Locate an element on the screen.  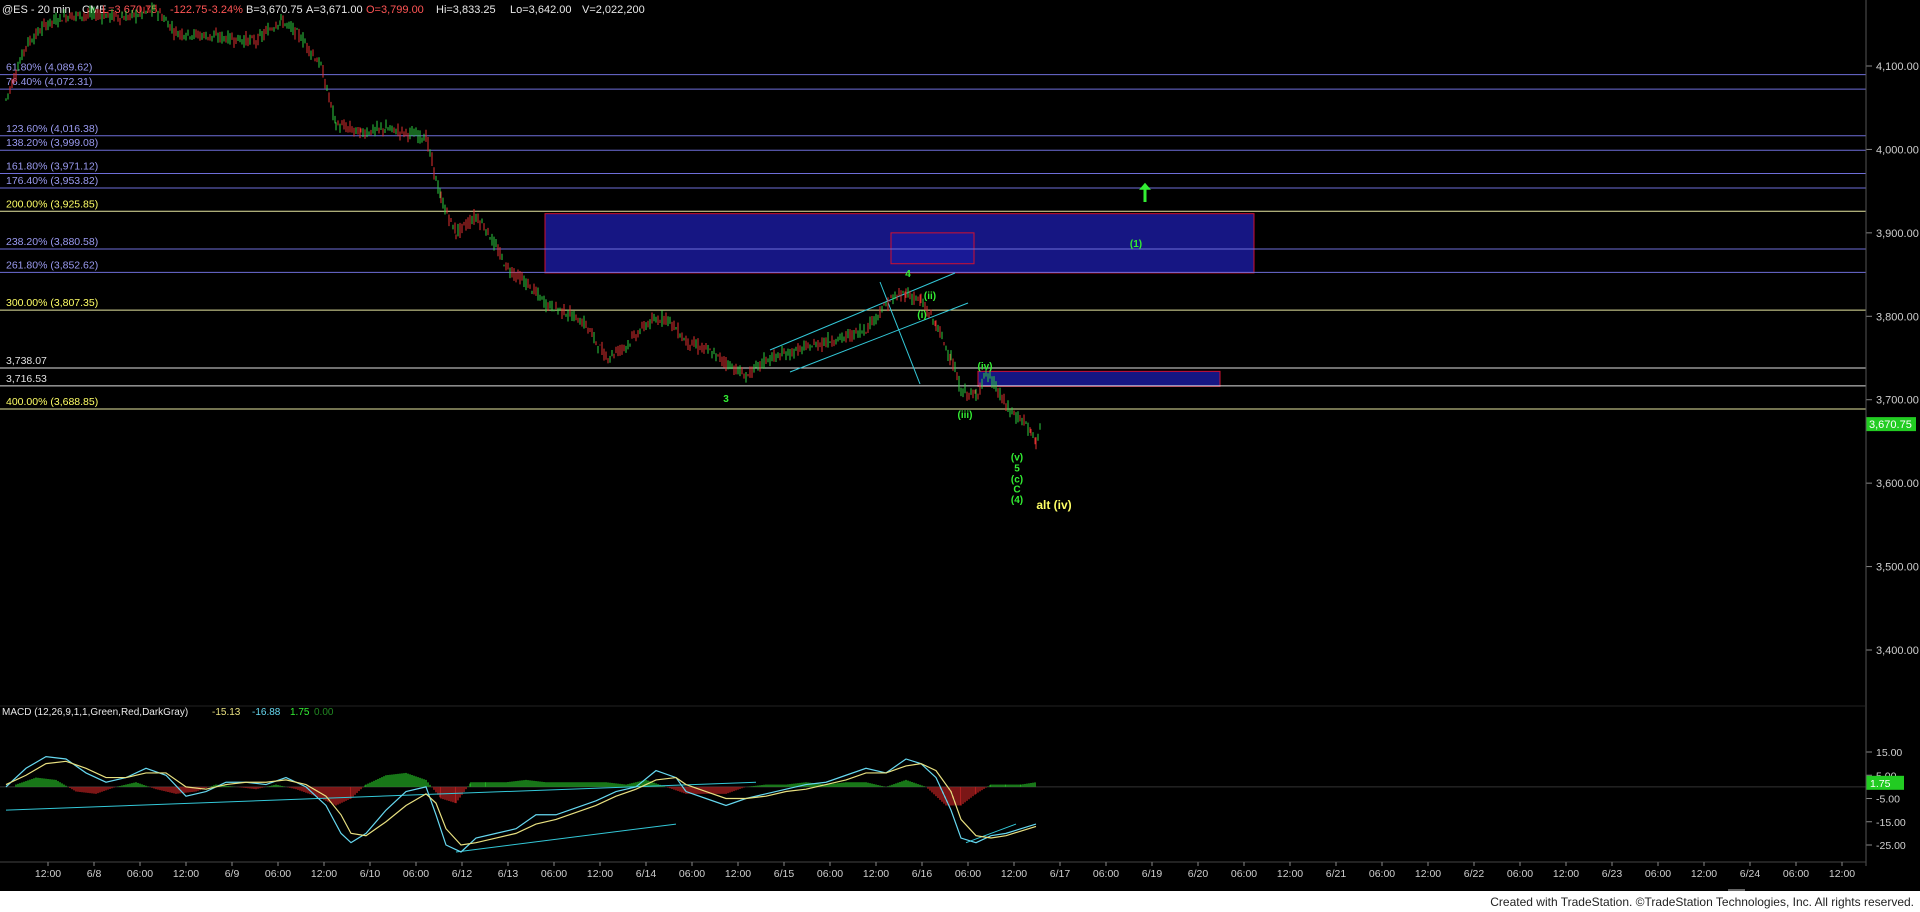
wave-label: alt (iv) is located at coordinates (1053, 505).